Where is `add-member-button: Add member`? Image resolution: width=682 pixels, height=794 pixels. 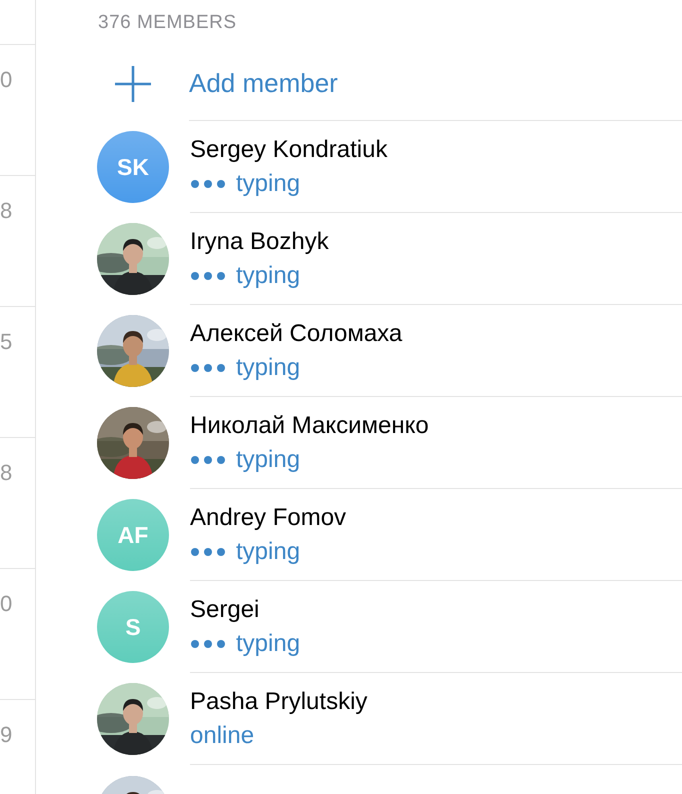 add-member-button: Add member is located at coordinates (263, 83).